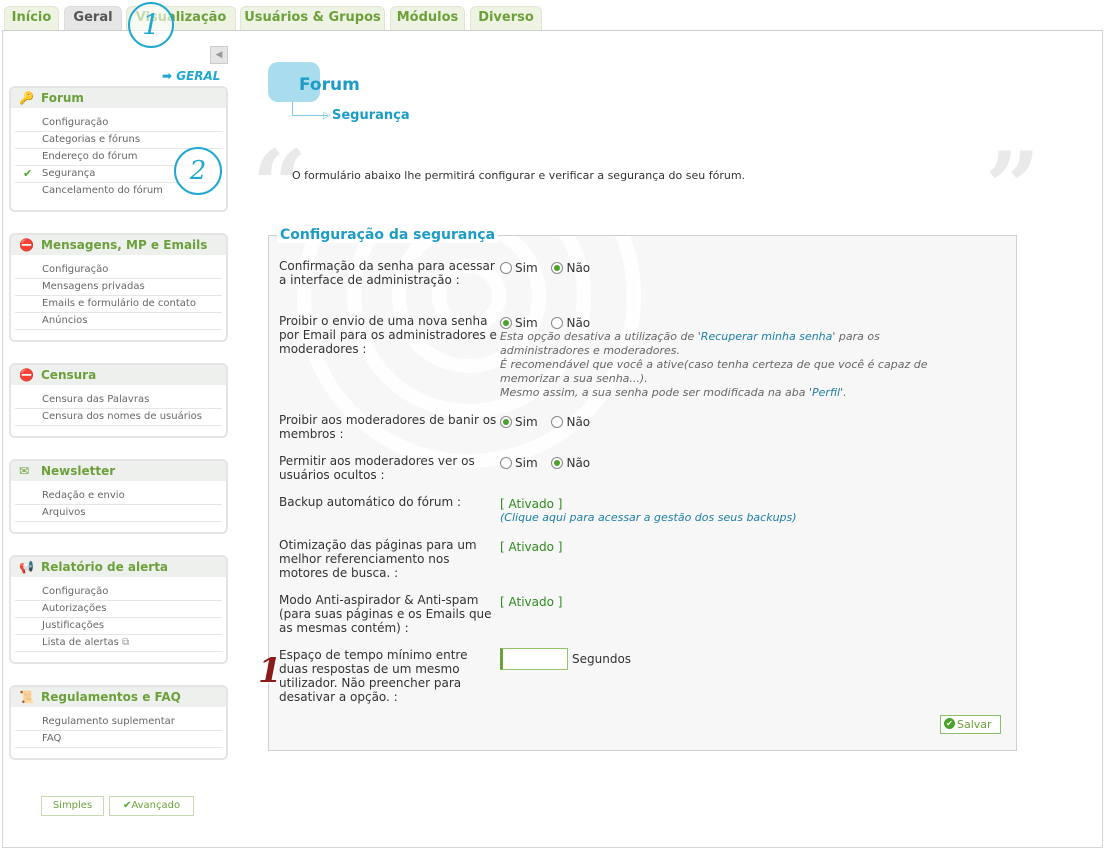 Image resolution: width=1104 pixels, height=849 pixels. Describe the element at coordinates (550, 463) in the screenshot. I see `radio-group-hidden-users: Sim Não` at that location.